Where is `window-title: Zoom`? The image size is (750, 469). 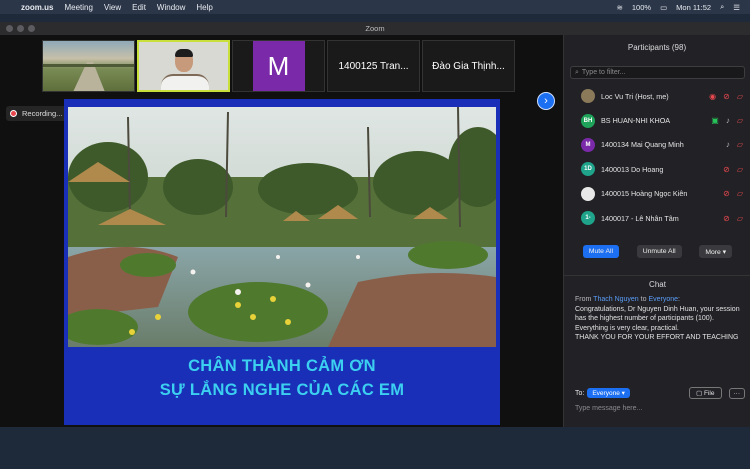 window-title: Zoom is located at coordinates (375, 28).